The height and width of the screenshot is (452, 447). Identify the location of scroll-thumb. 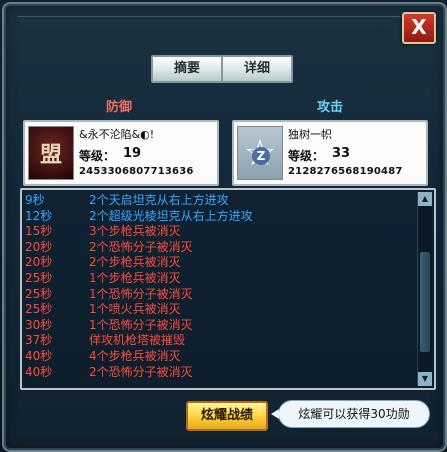
(425, 302).